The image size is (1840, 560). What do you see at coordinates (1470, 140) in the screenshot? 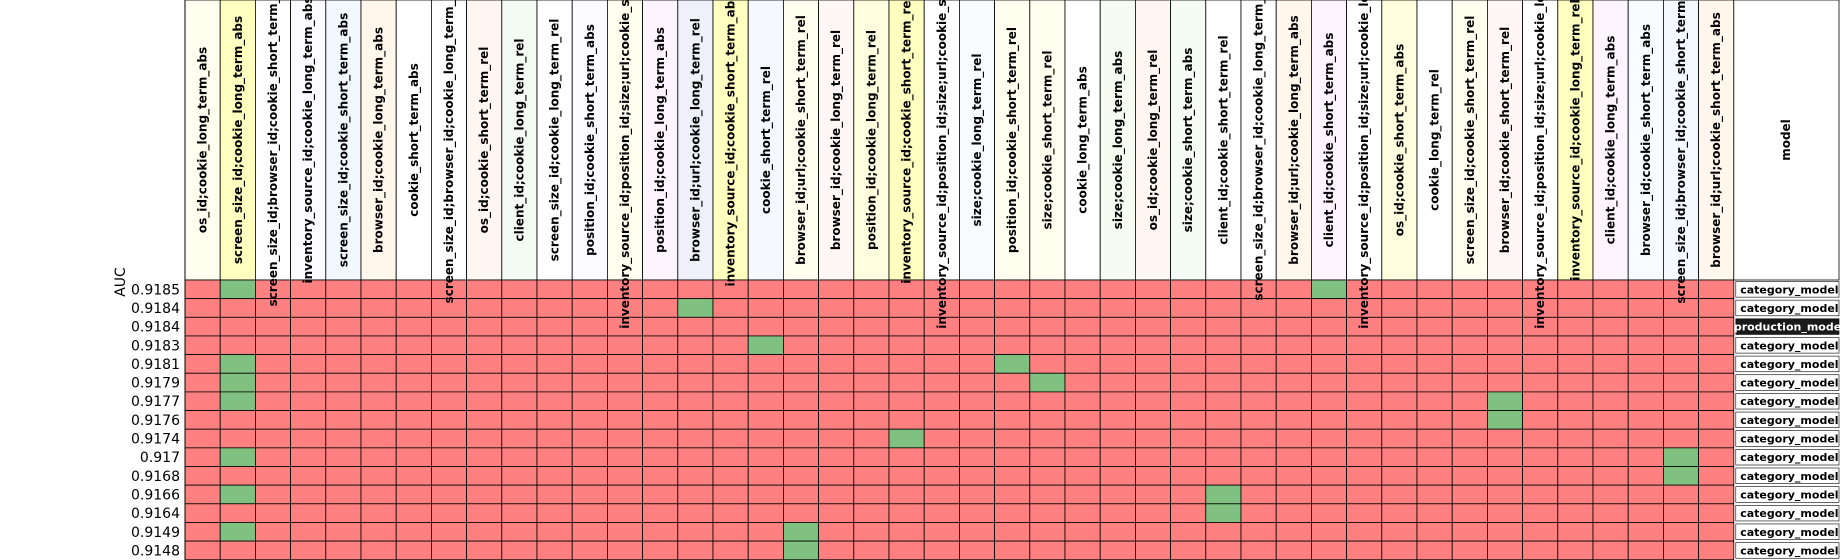
I see `column-label: screen_size_id;cookie_short_term_rel` at bounding box center [1470, 140].